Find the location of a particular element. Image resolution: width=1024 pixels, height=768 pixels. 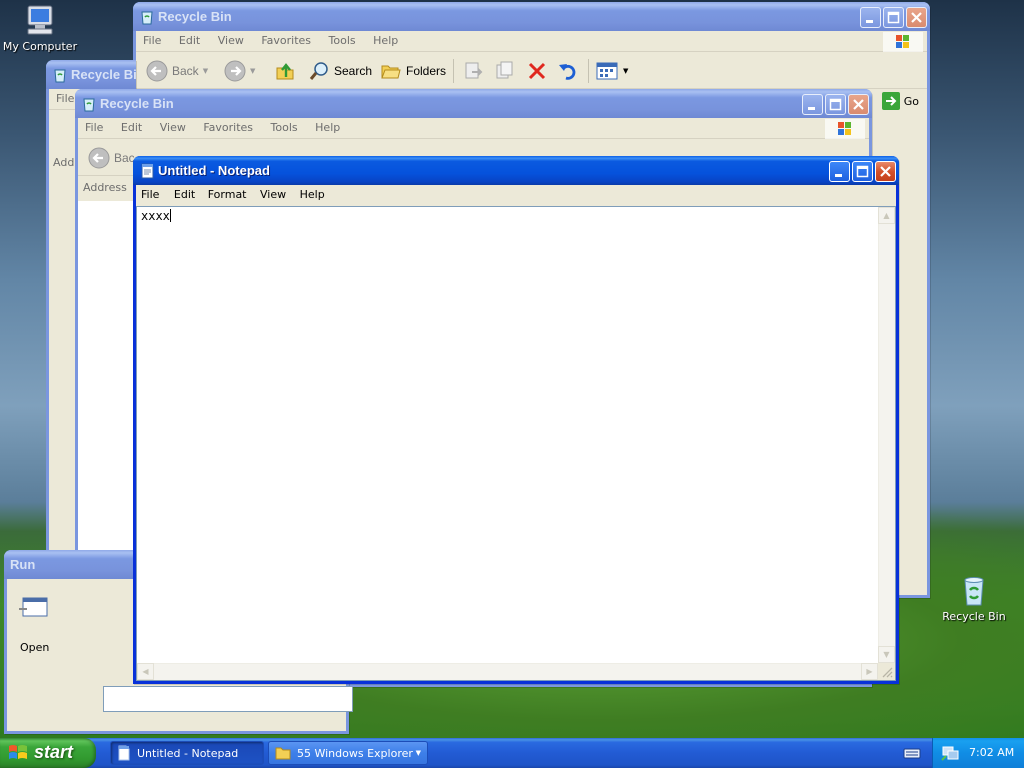

delete-button is located at coordinates (537, 71).